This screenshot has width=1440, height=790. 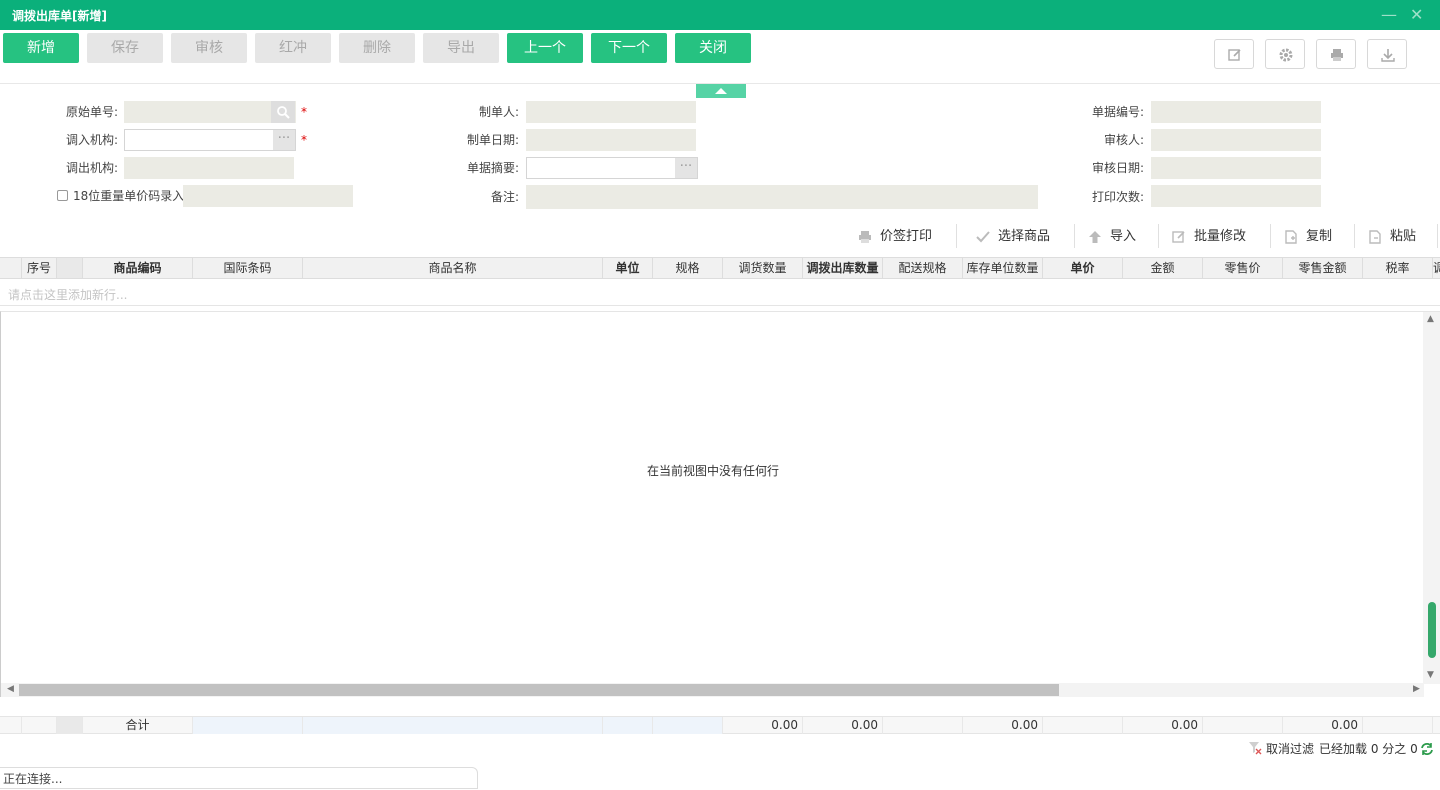 What do you see at coordinates (1003, 268) in the screenshot?
I see `column-header: 库存单位数量` at bounding box center [1003, 268].